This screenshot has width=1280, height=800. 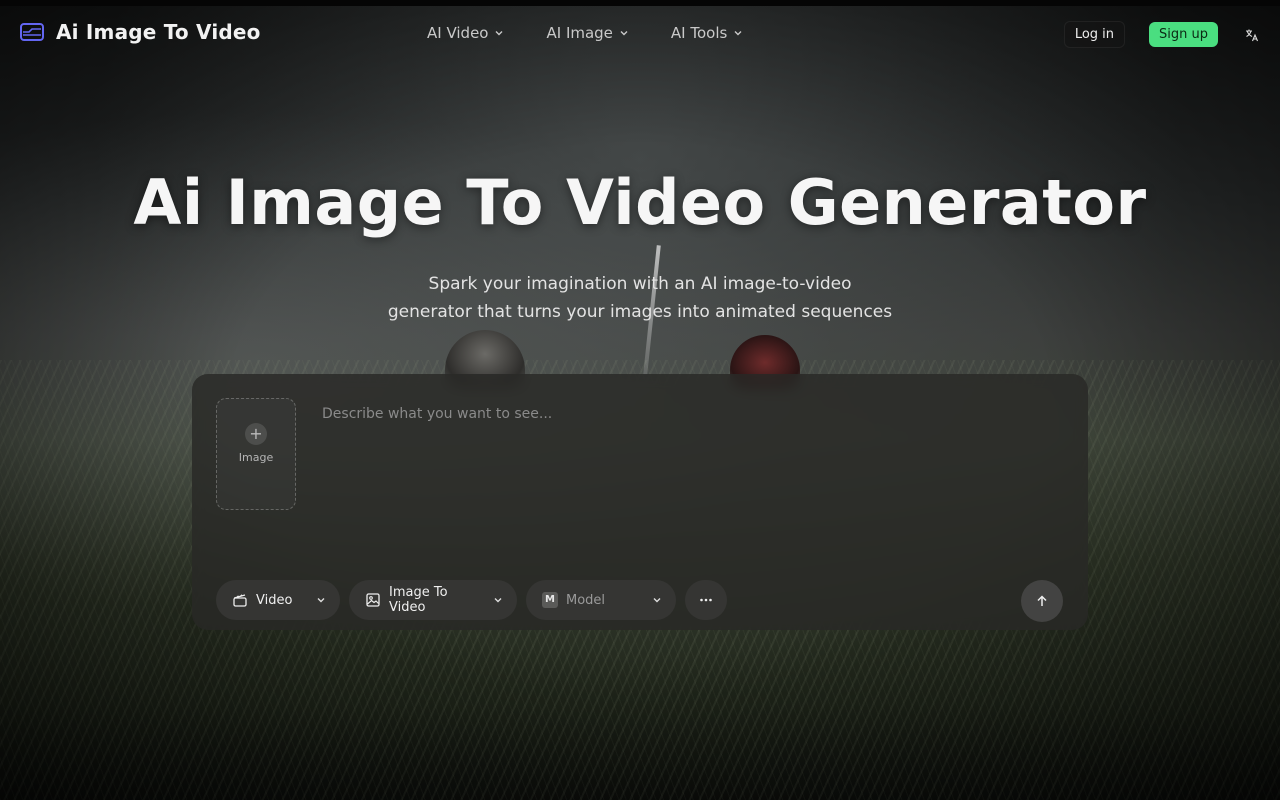 I want to click on mode-select: Image To Video, so click(x=433, y=600).